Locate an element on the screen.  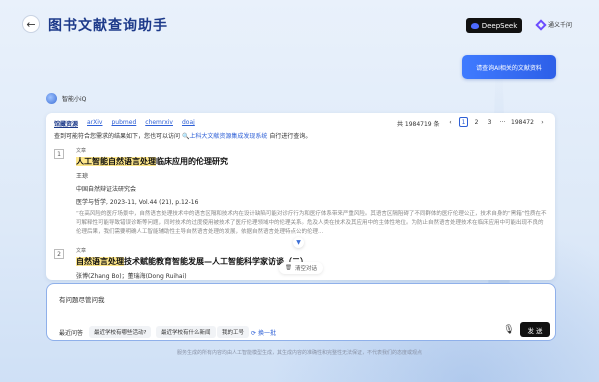
tab-library: 馆藏资源 is located at coordinates (66, 123).